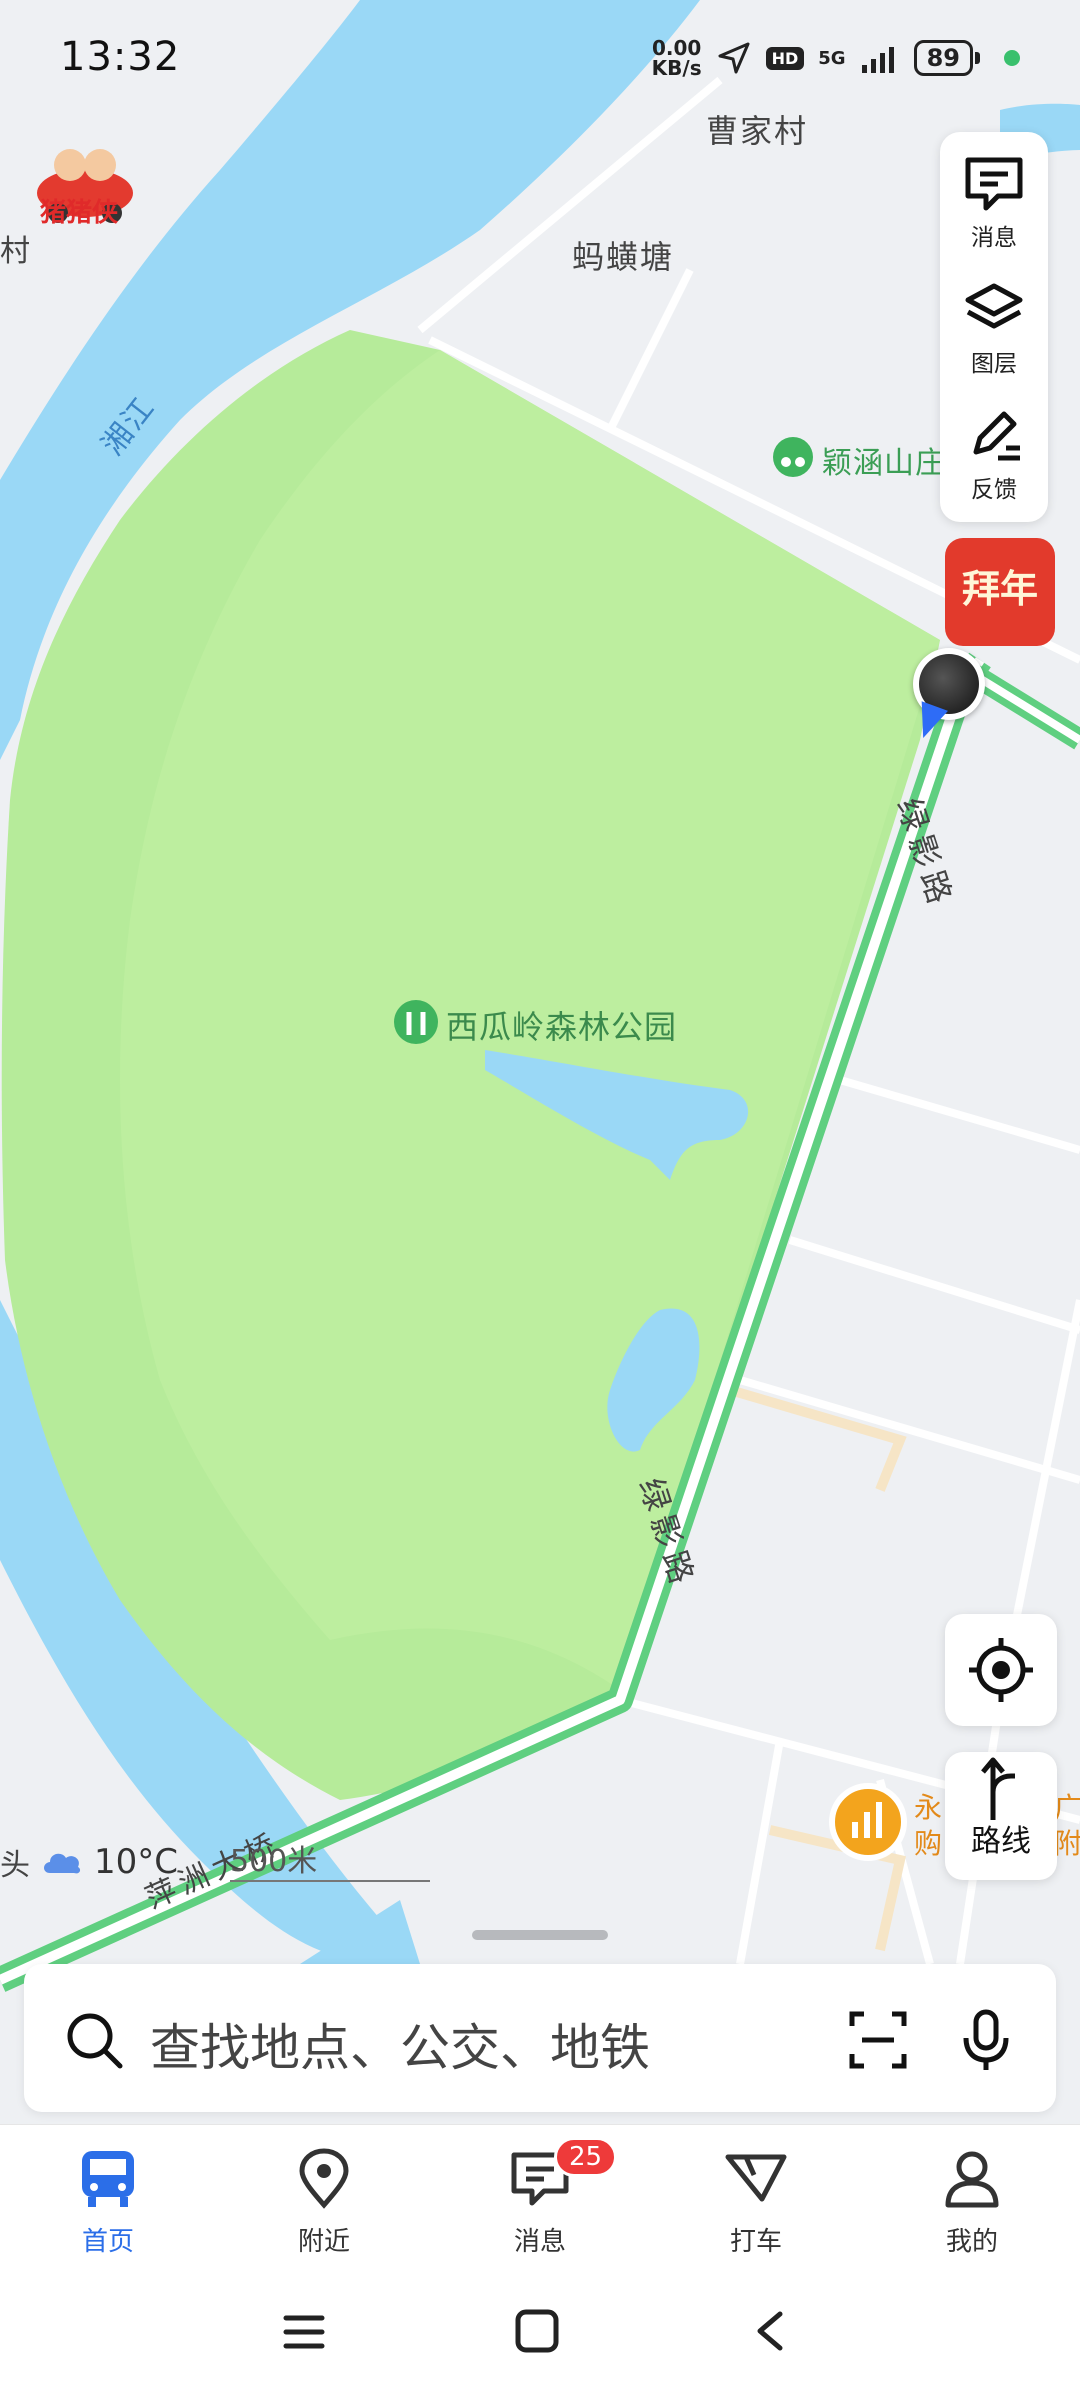  I want to click on locate-button, so click(1001, 1670).